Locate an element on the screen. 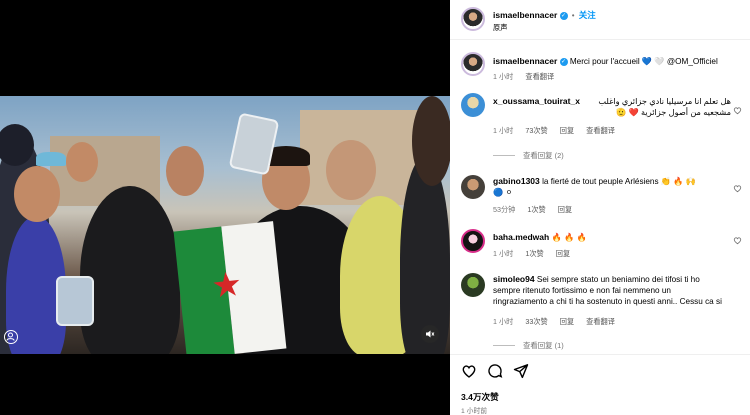 Image resolution: width=750 pixels, height=415 pixels. header-meta: ismaelbennacer ✓ • 关注 is located at coordinates (544, 15).